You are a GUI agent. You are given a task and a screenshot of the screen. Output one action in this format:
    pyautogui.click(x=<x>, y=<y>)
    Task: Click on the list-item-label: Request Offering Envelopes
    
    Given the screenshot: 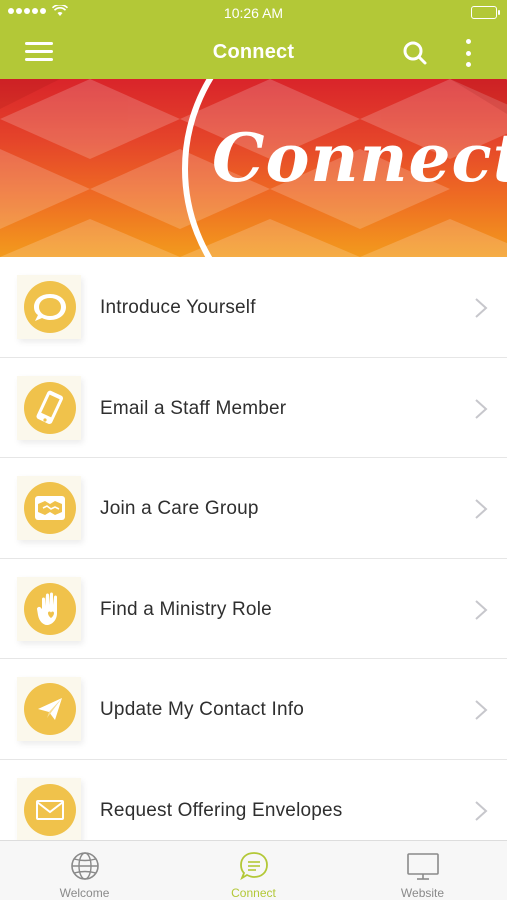 What is the action you would take?
    pyautogui.click(x=221, y=810)
    